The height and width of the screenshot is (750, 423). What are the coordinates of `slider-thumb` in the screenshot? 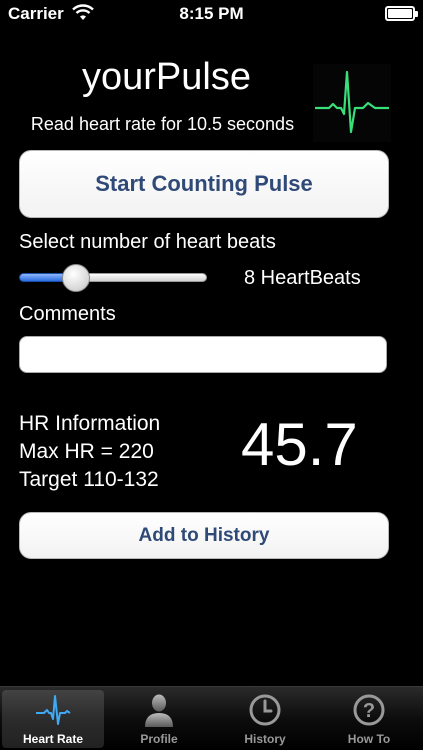 It's located at (76, 278).